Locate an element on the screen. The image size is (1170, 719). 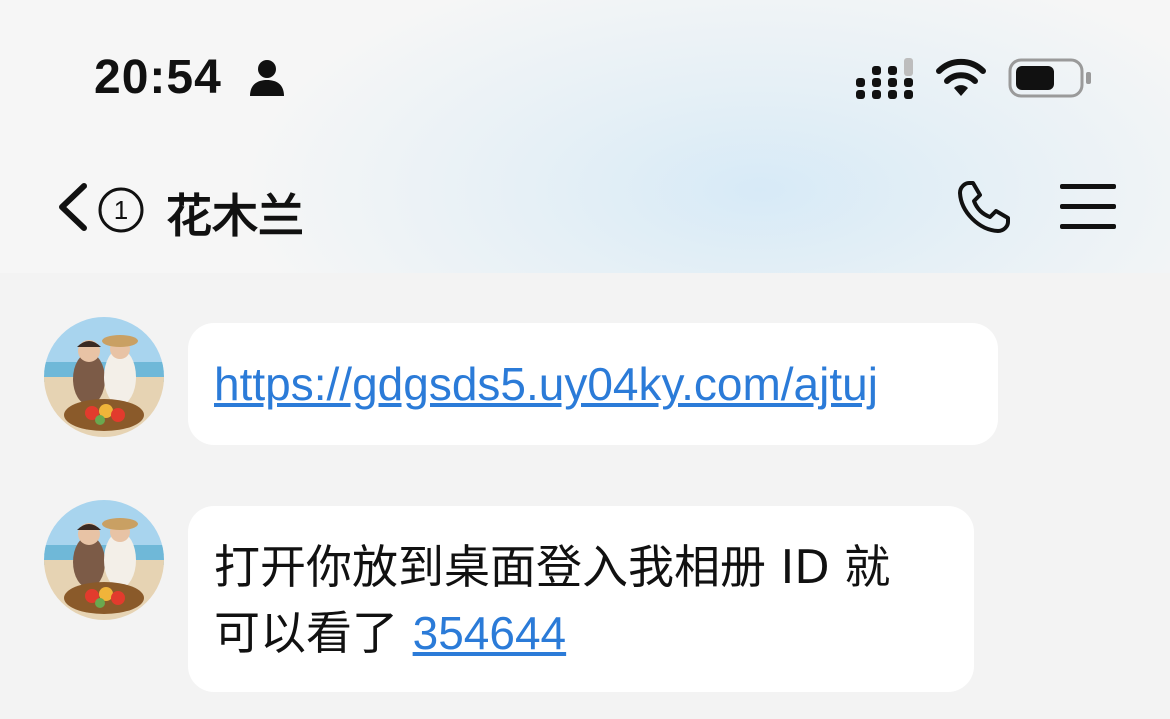
message-line-2: 可以看了 354644 is located at coordinates (594, 633).